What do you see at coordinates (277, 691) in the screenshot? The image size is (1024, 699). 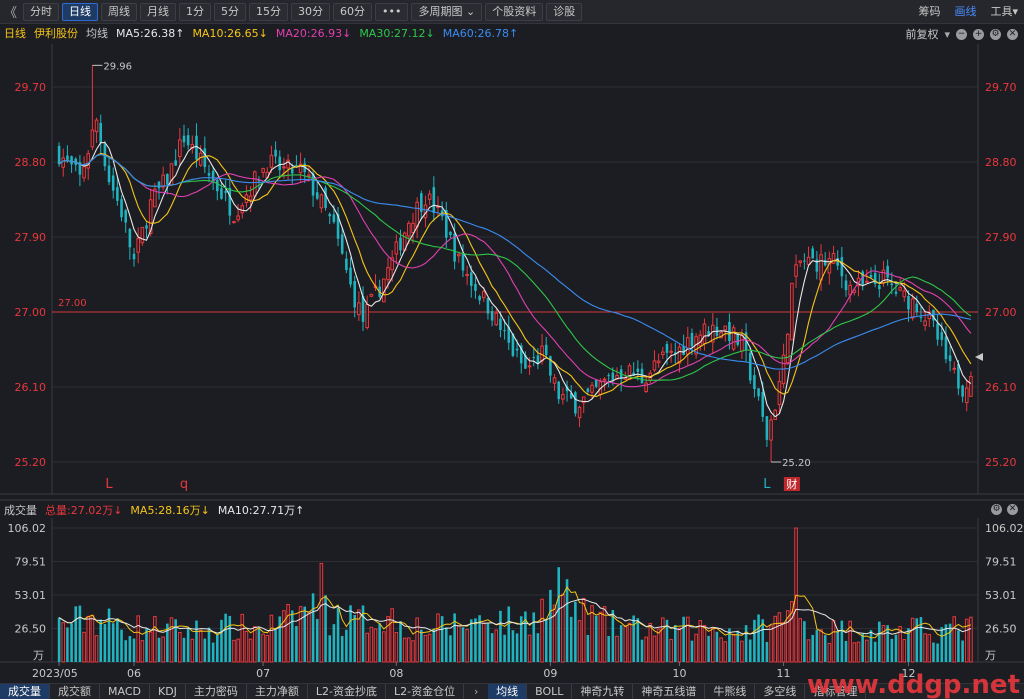 I see `indicator-tab: 主力净额` at bounding box center [277, 691].